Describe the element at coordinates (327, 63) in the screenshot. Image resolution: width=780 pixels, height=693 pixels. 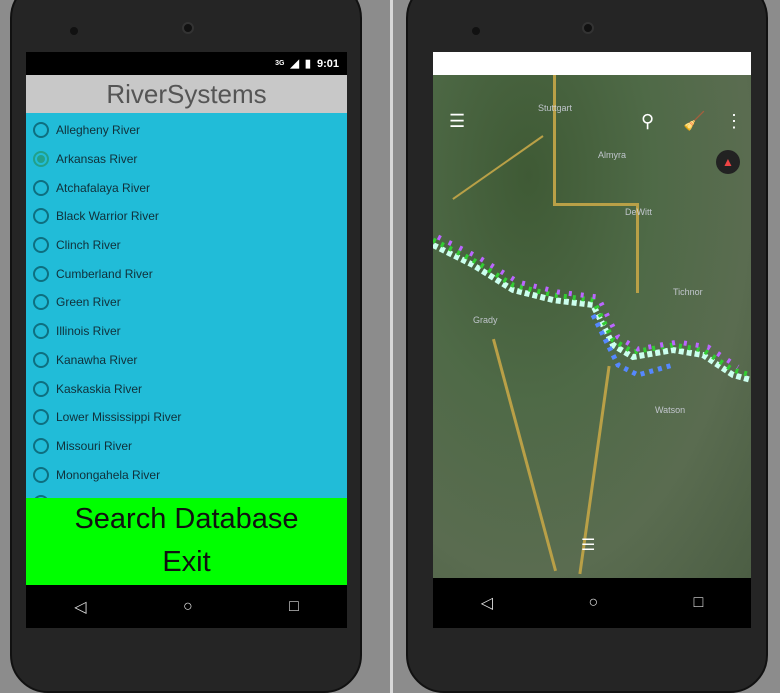
I see `clock: 9:01` at that location.